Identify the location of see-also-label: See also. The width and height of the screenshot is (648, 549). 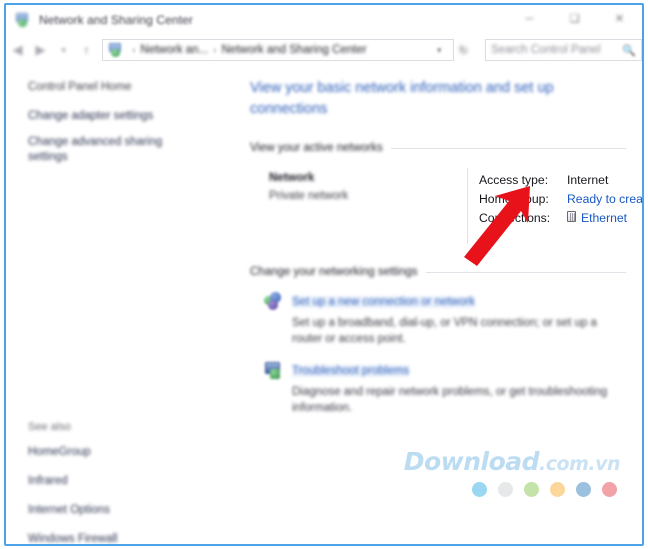
(49, 427).